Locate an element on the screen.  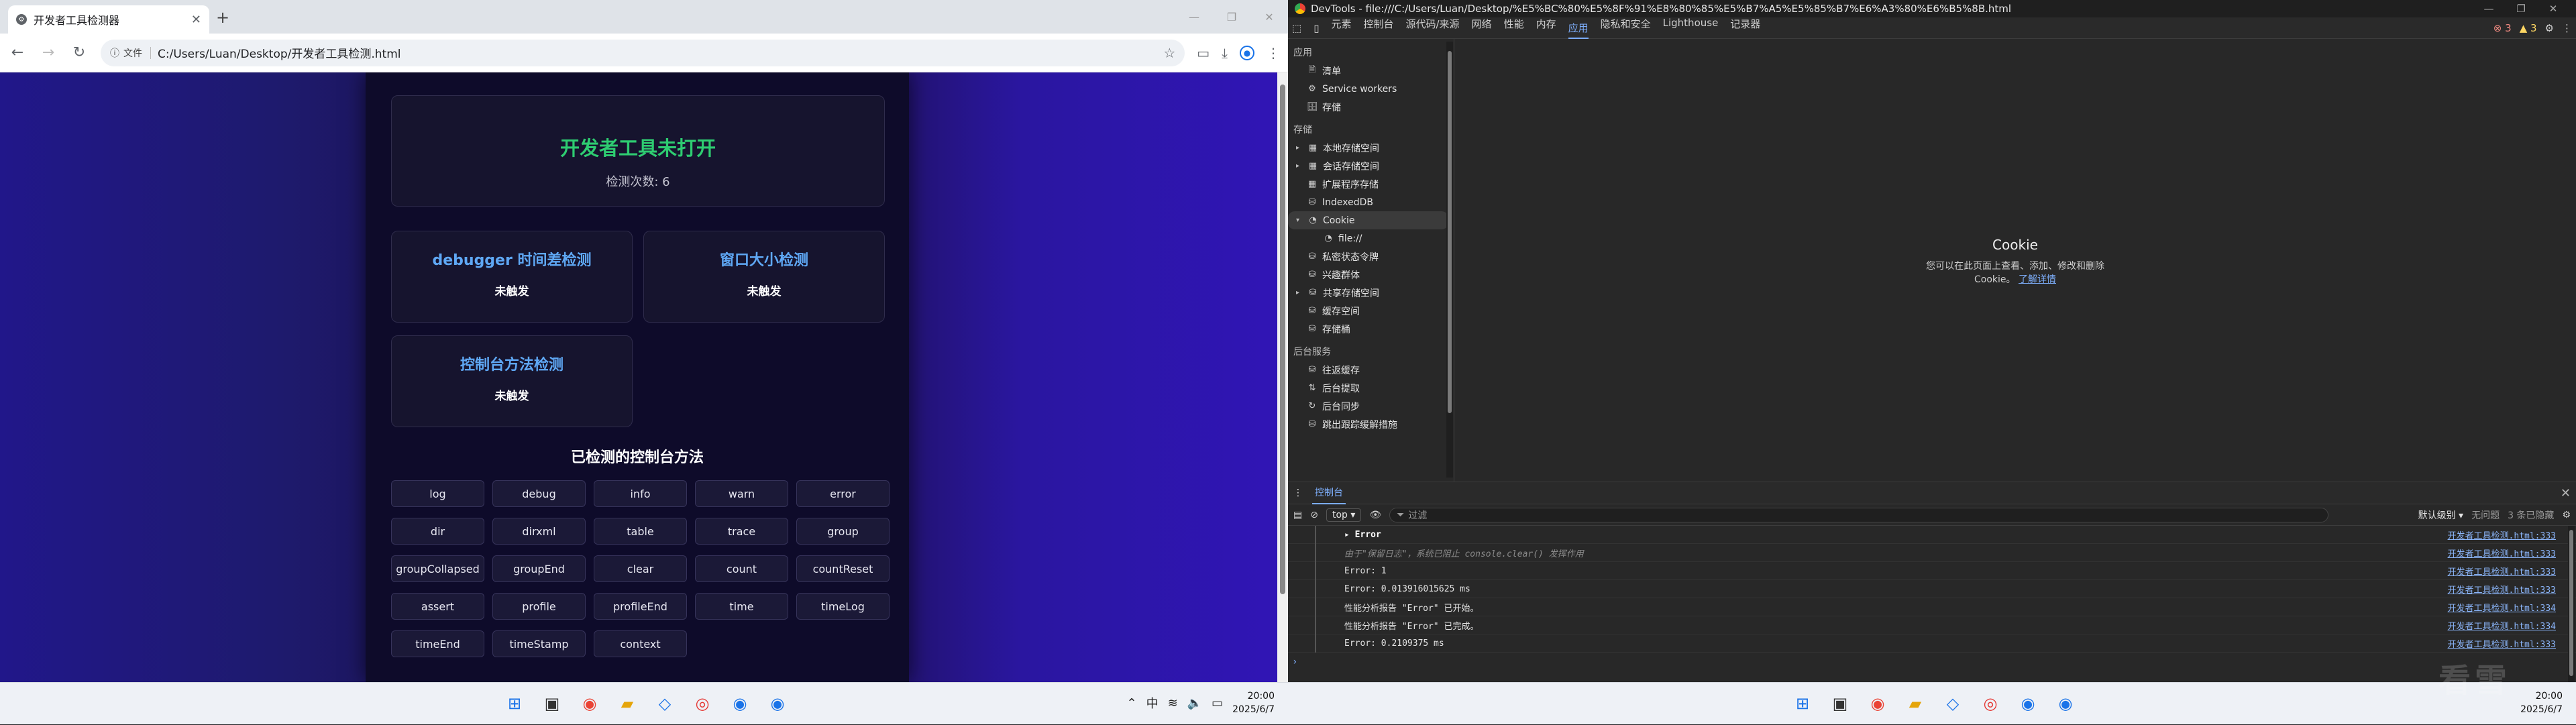
wifi-icon: ≋ is located at coordinates (1173, 703).